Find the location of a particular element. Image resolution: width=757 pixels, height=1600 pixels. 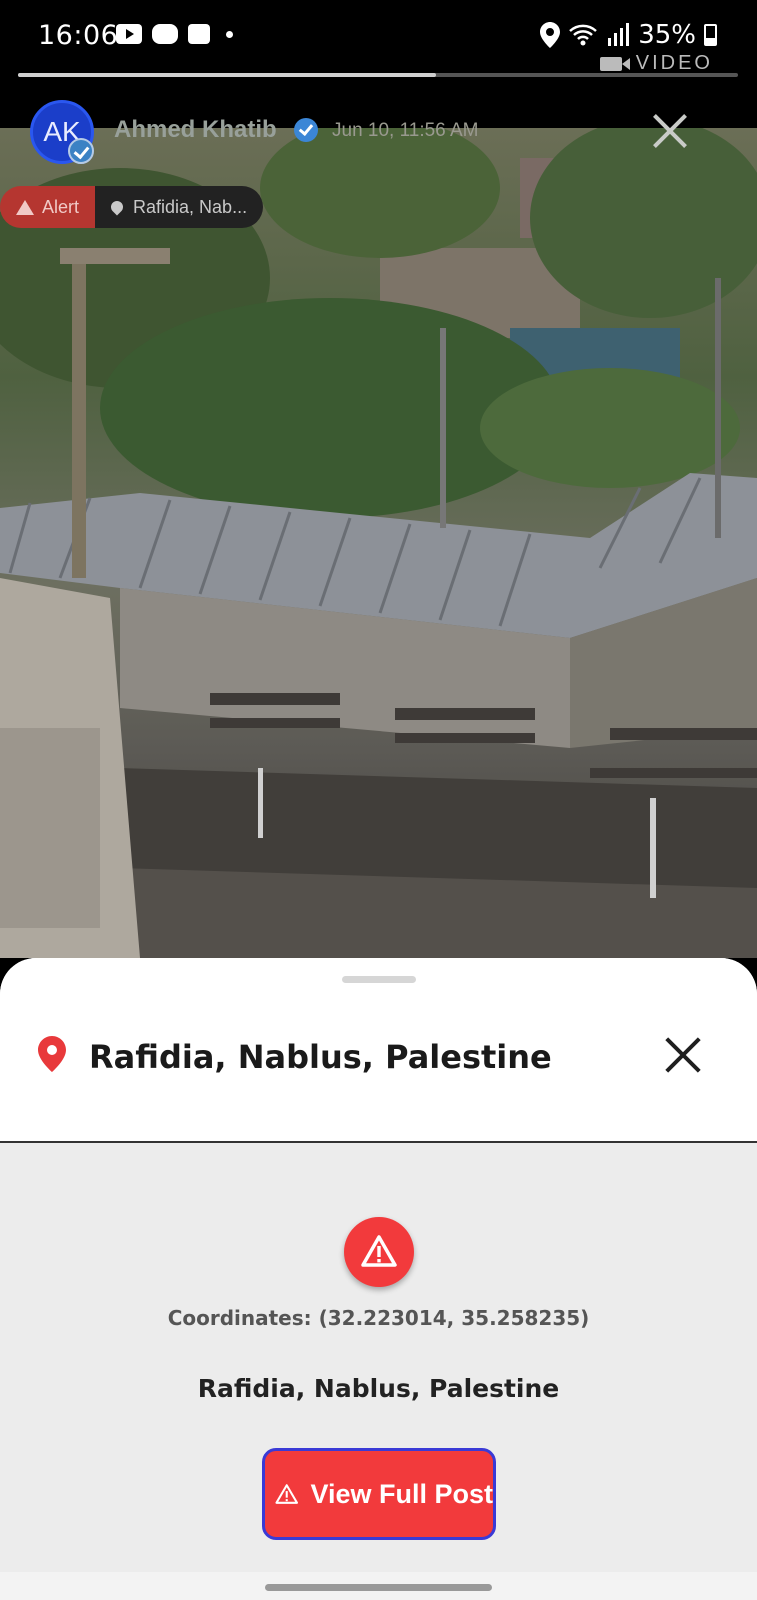

alert-marker is located at coordinates (379, 1252).